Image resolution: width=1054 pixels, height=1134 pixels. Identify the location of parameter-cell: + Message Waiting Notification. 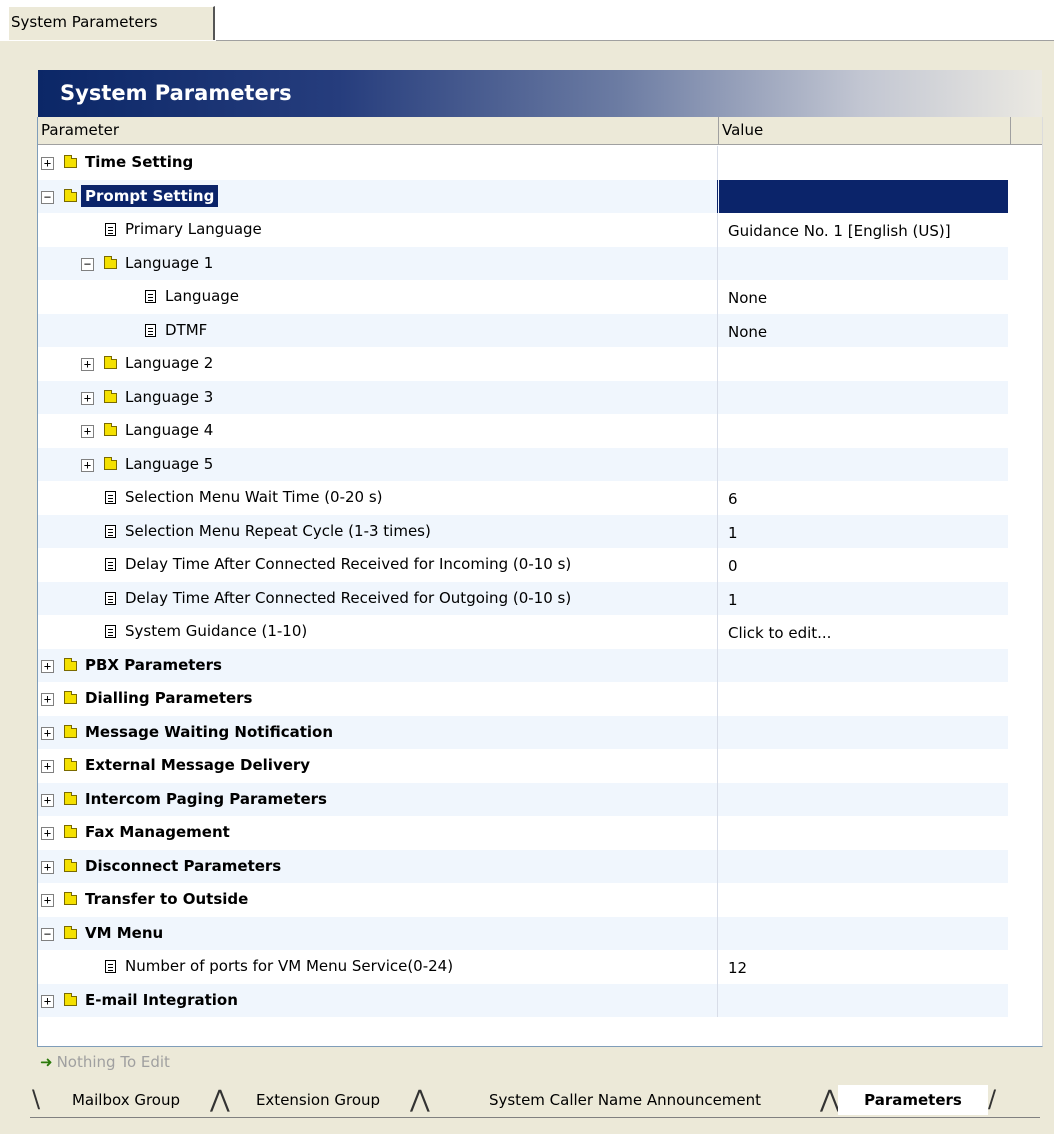
(378, 733).